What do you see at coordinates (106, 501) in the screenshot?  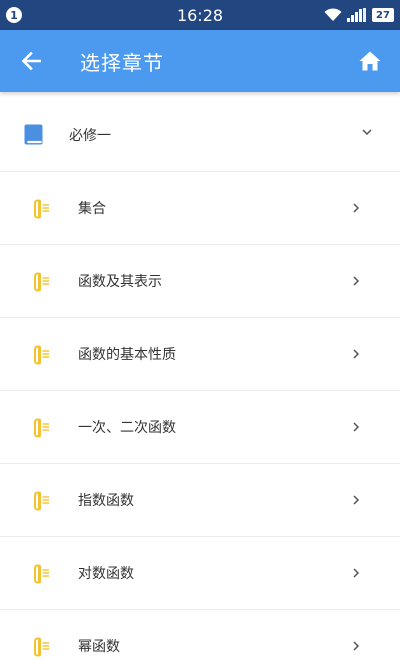 I see `chapter-label: 指数函数` at bounding box center [106, 501].